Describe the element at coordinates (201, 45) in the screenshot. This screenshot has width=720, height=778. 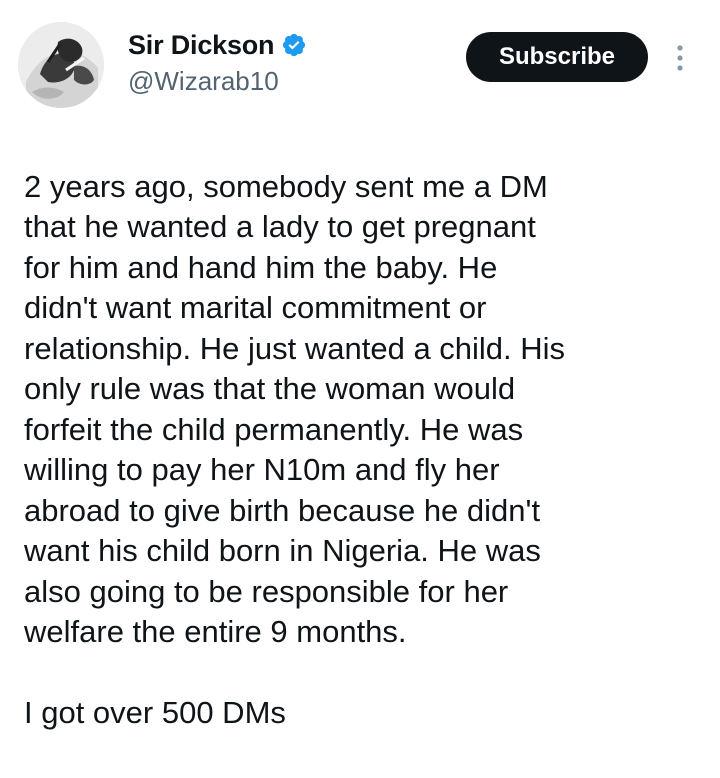
I see `display-name: Sir Dickson` at that location.